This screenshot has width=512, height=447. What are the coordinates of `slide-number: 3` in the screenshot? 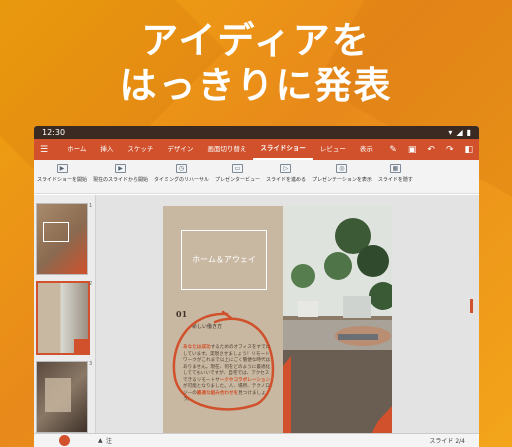 It's located at (91, 364).